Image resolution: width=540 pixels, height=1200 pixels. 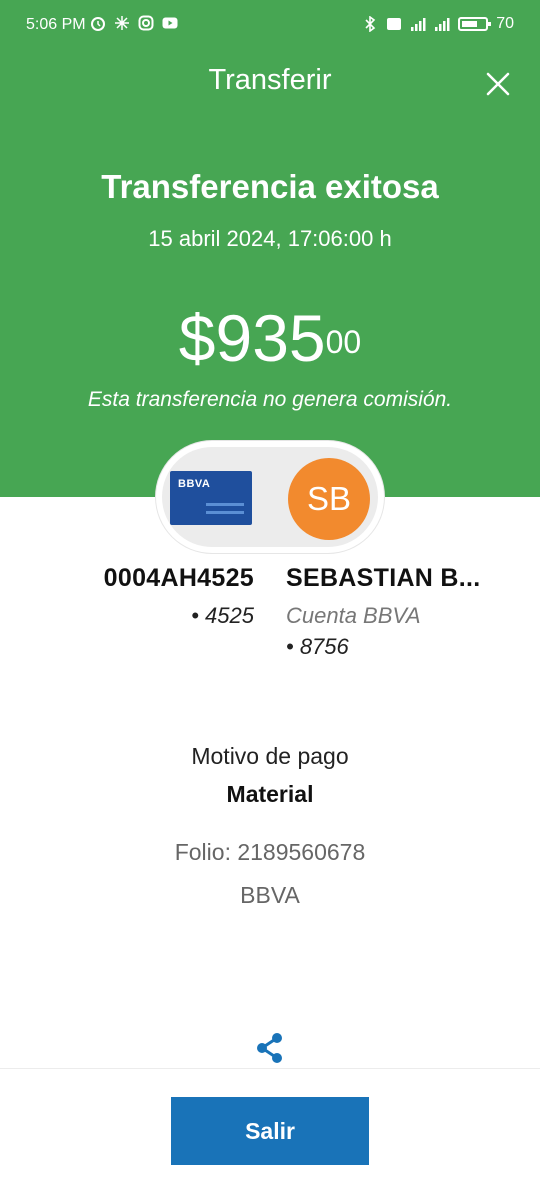 I want to click on payment-reason-label: Motivo de pago, so click(x=270, y=756).